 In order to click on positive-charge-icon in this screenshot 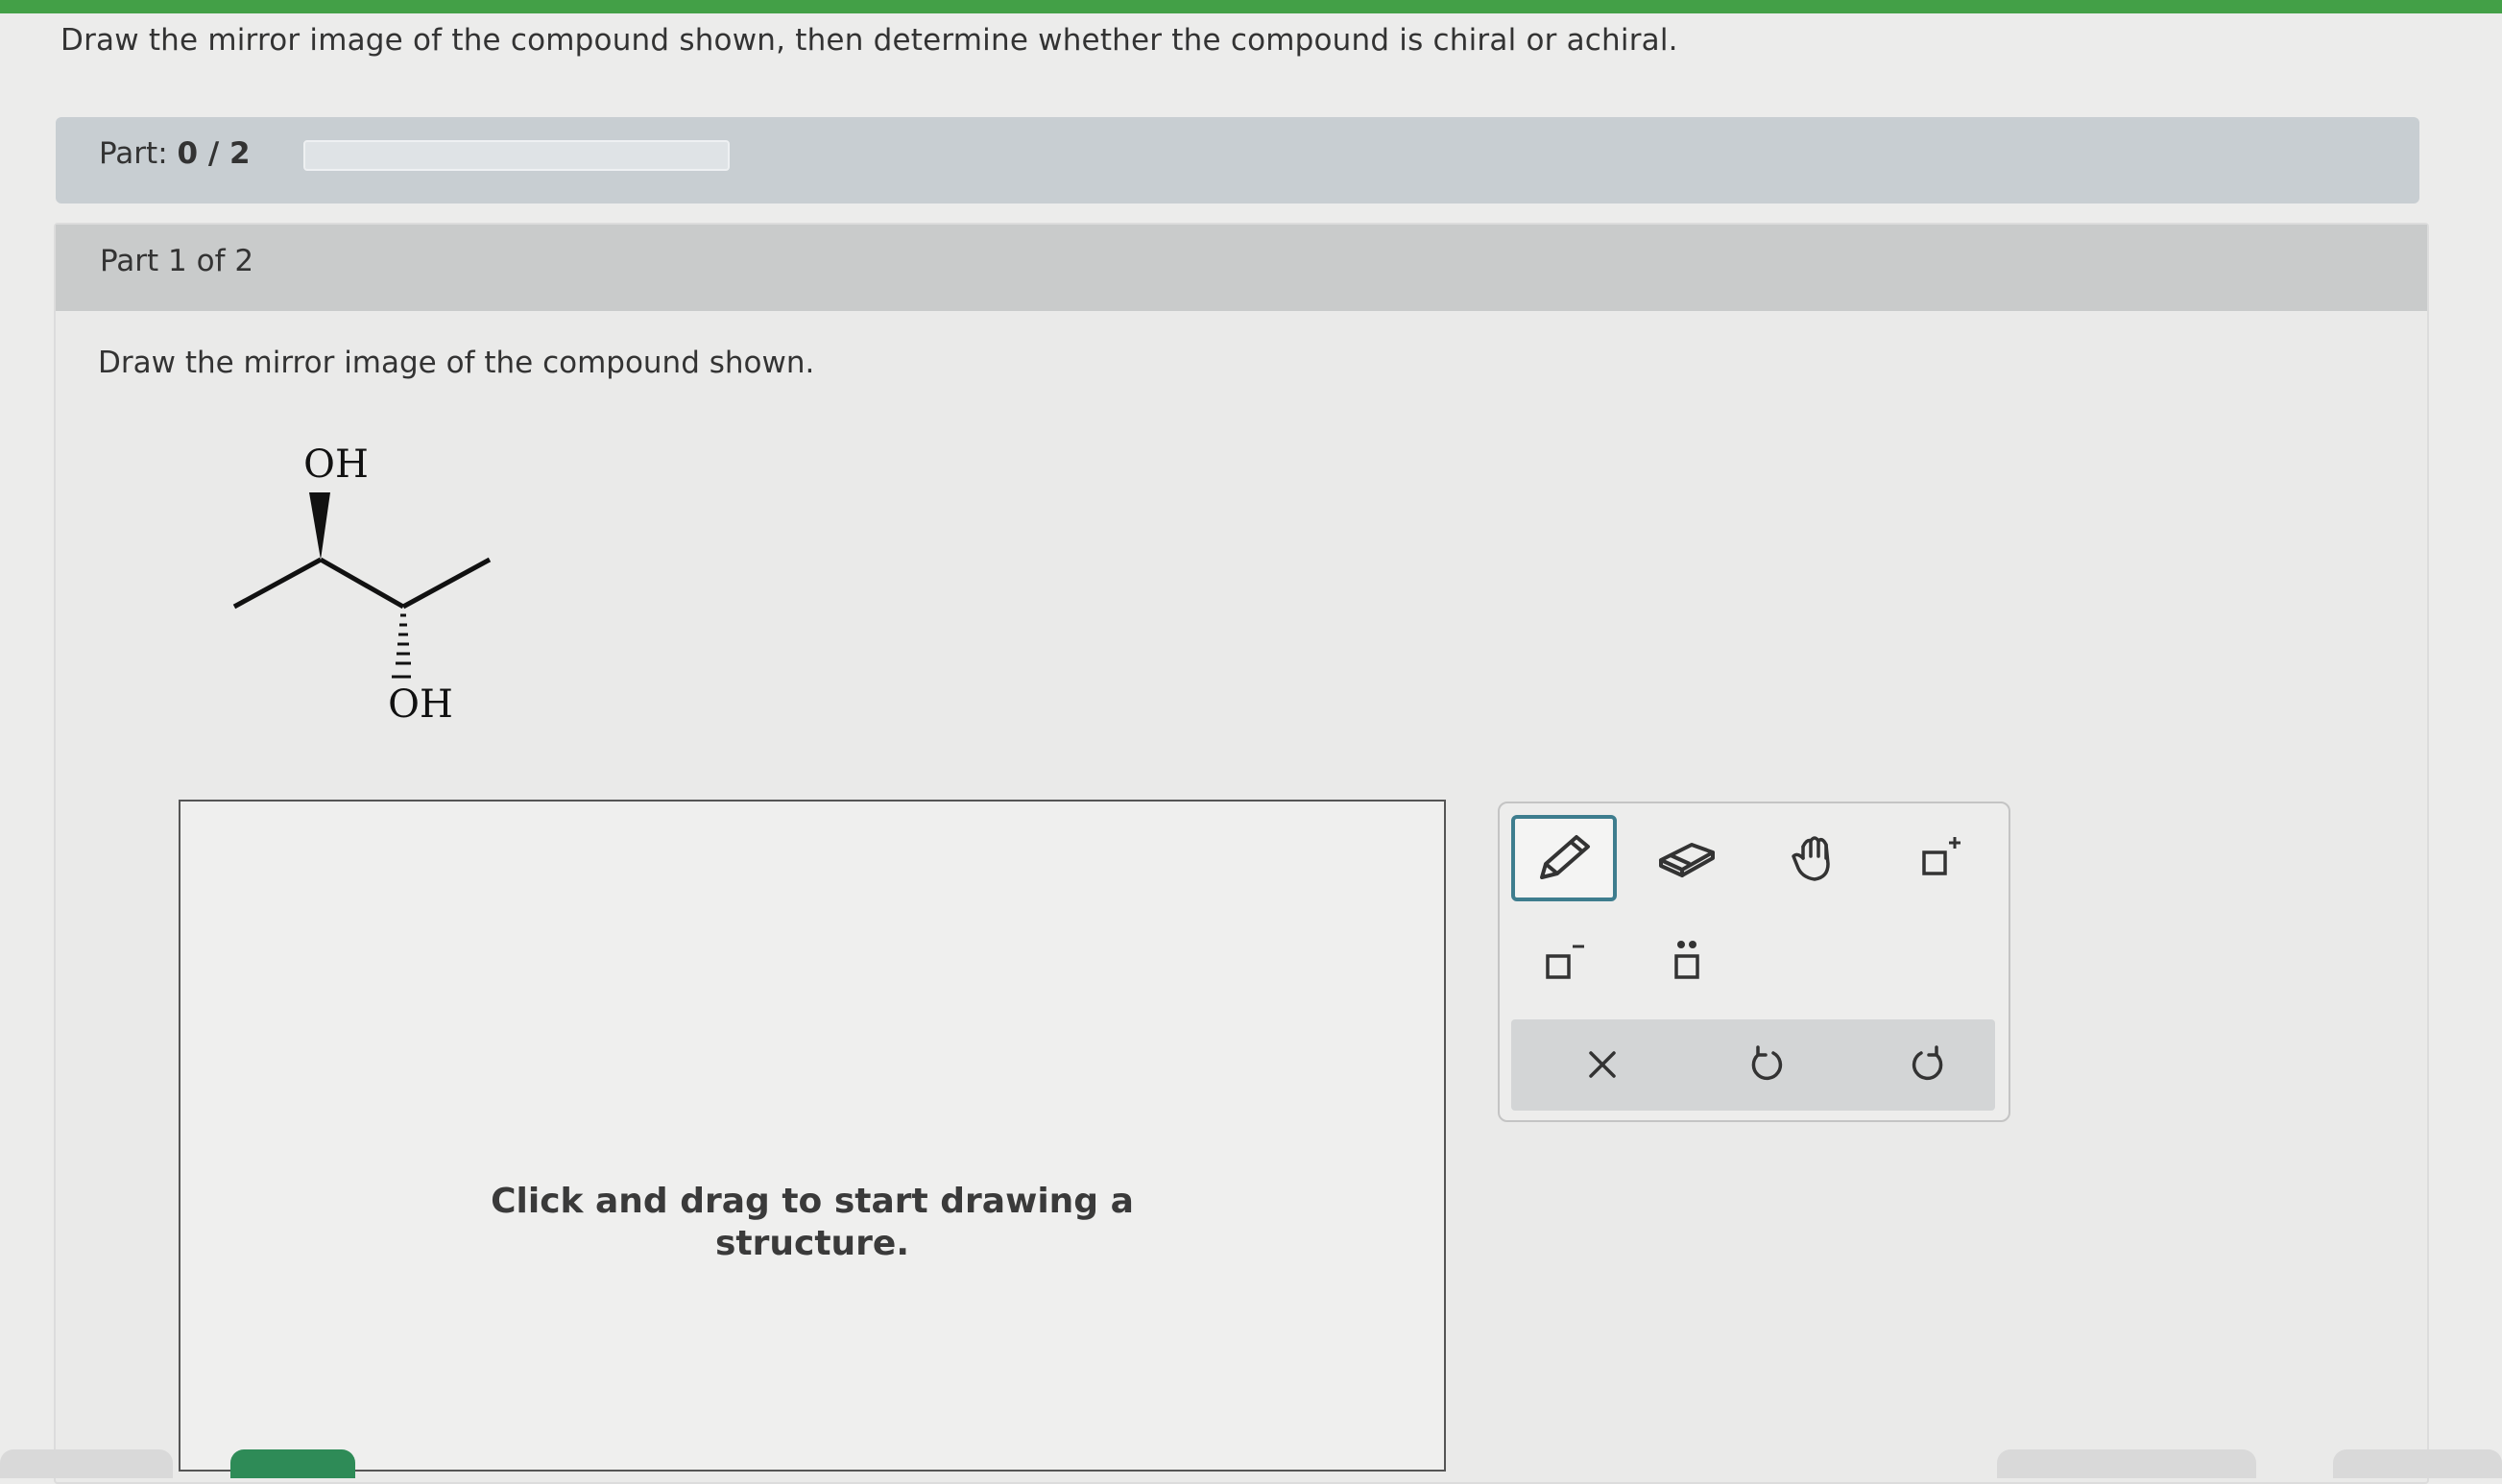, I will do `click(1941, 856)`.